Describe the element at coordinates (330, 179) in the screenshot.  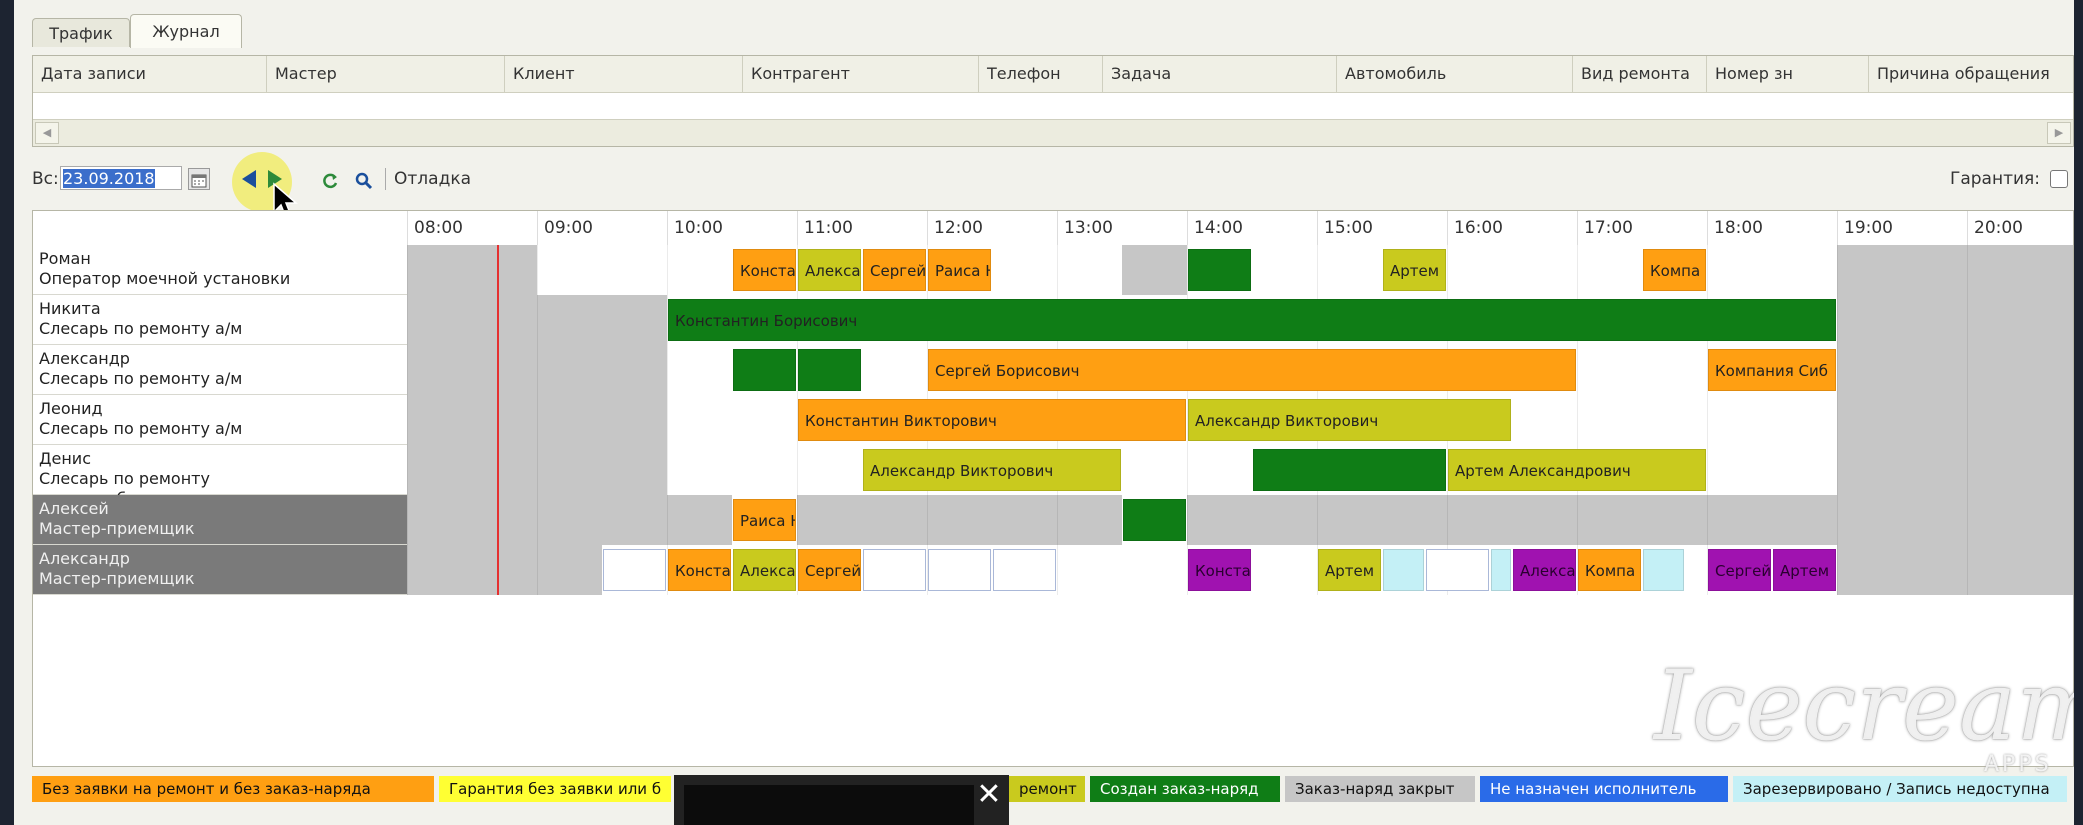
I see `refresh-icon` at that location.